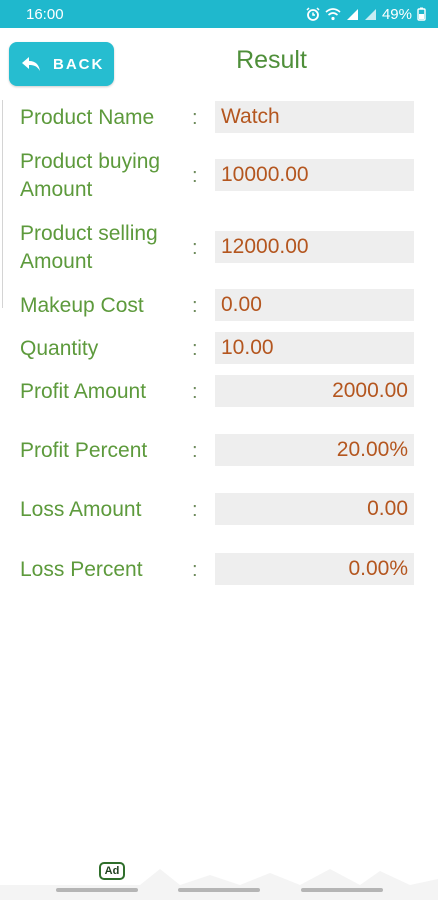 This screenshot has height=900, width=438. Describe the element at coordinates (81, 569) in the screenshot. I see `label-loss-percent: Loss Percent` at that location.